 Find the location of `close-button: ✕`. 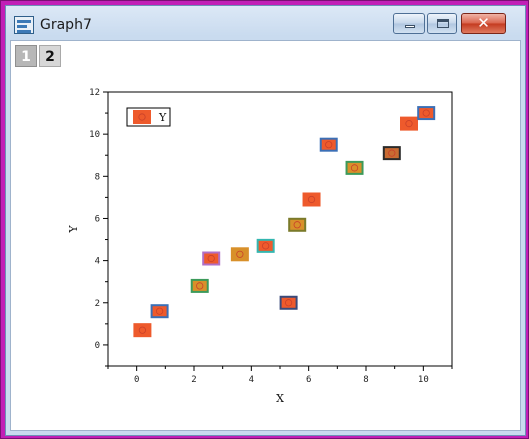

close-button: ✕ is located at coordinates (483, 23).